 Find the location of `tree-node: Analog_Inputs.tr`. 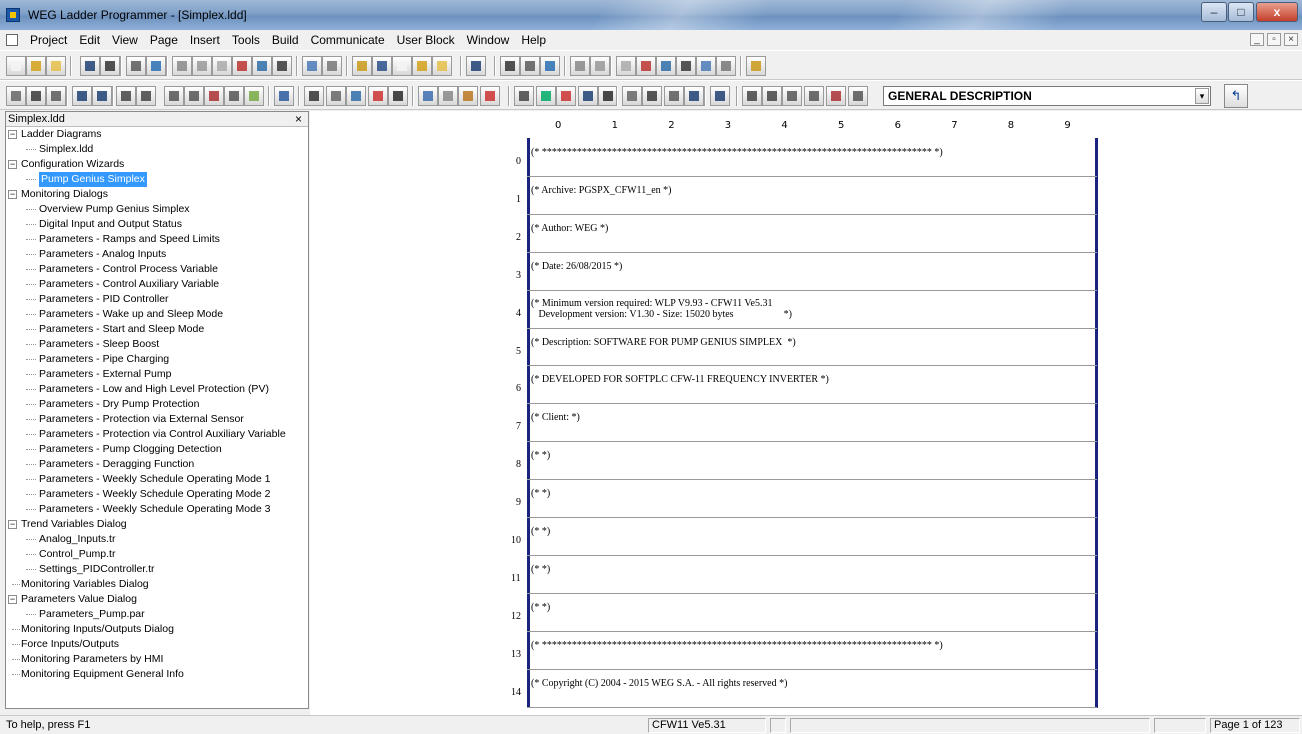

tree-node: Analog_Inputs.tr is located at coordinates (157, 539).